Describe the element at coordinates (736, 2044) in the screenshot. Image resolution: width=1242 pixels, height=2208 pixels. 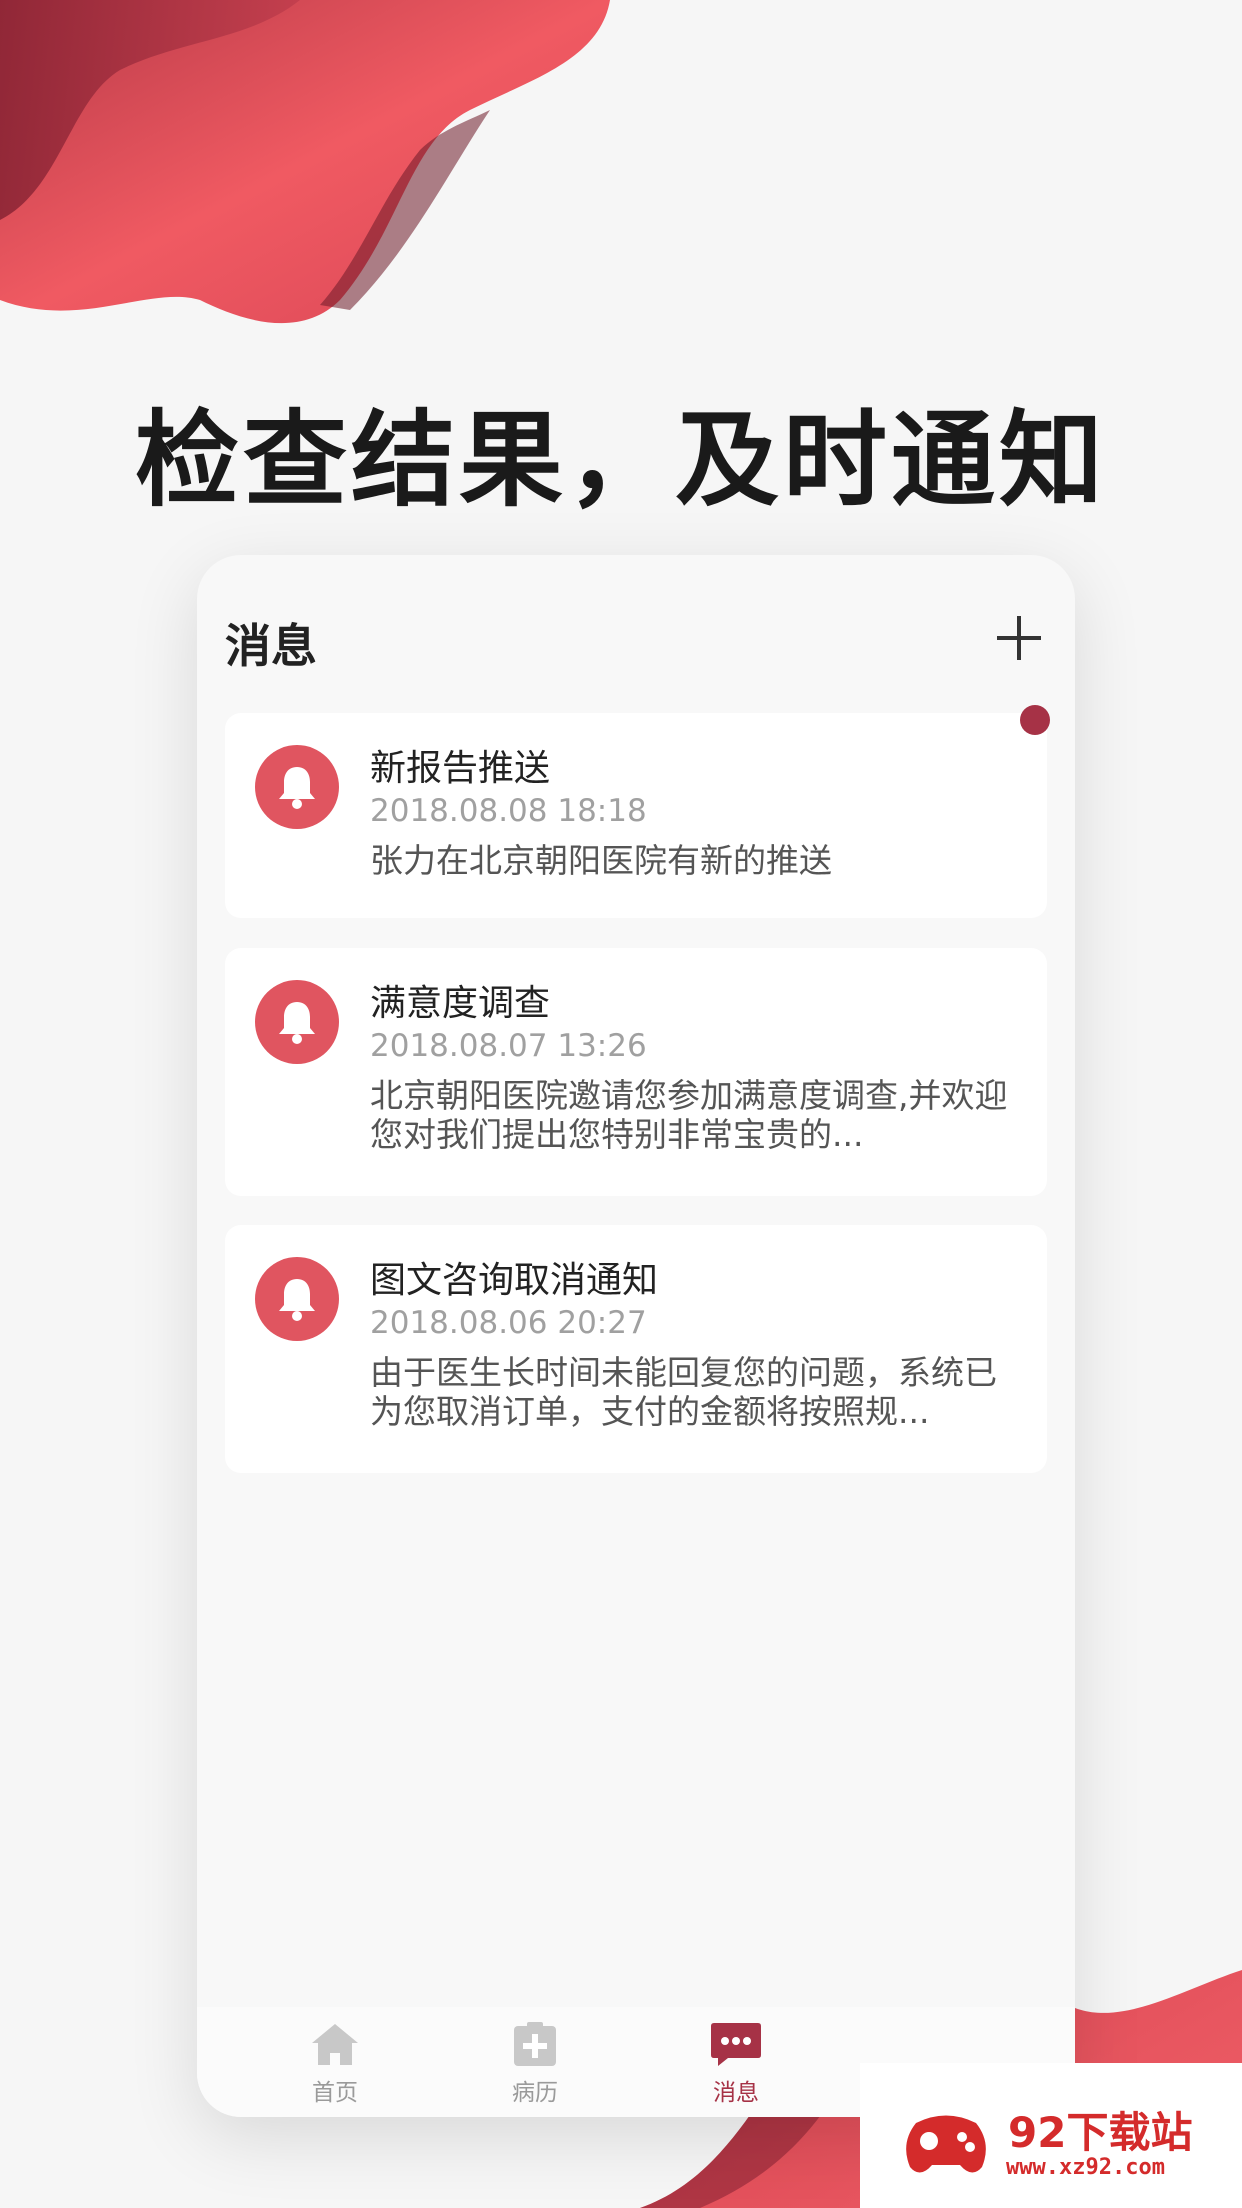
I see `message-icon` at that location.